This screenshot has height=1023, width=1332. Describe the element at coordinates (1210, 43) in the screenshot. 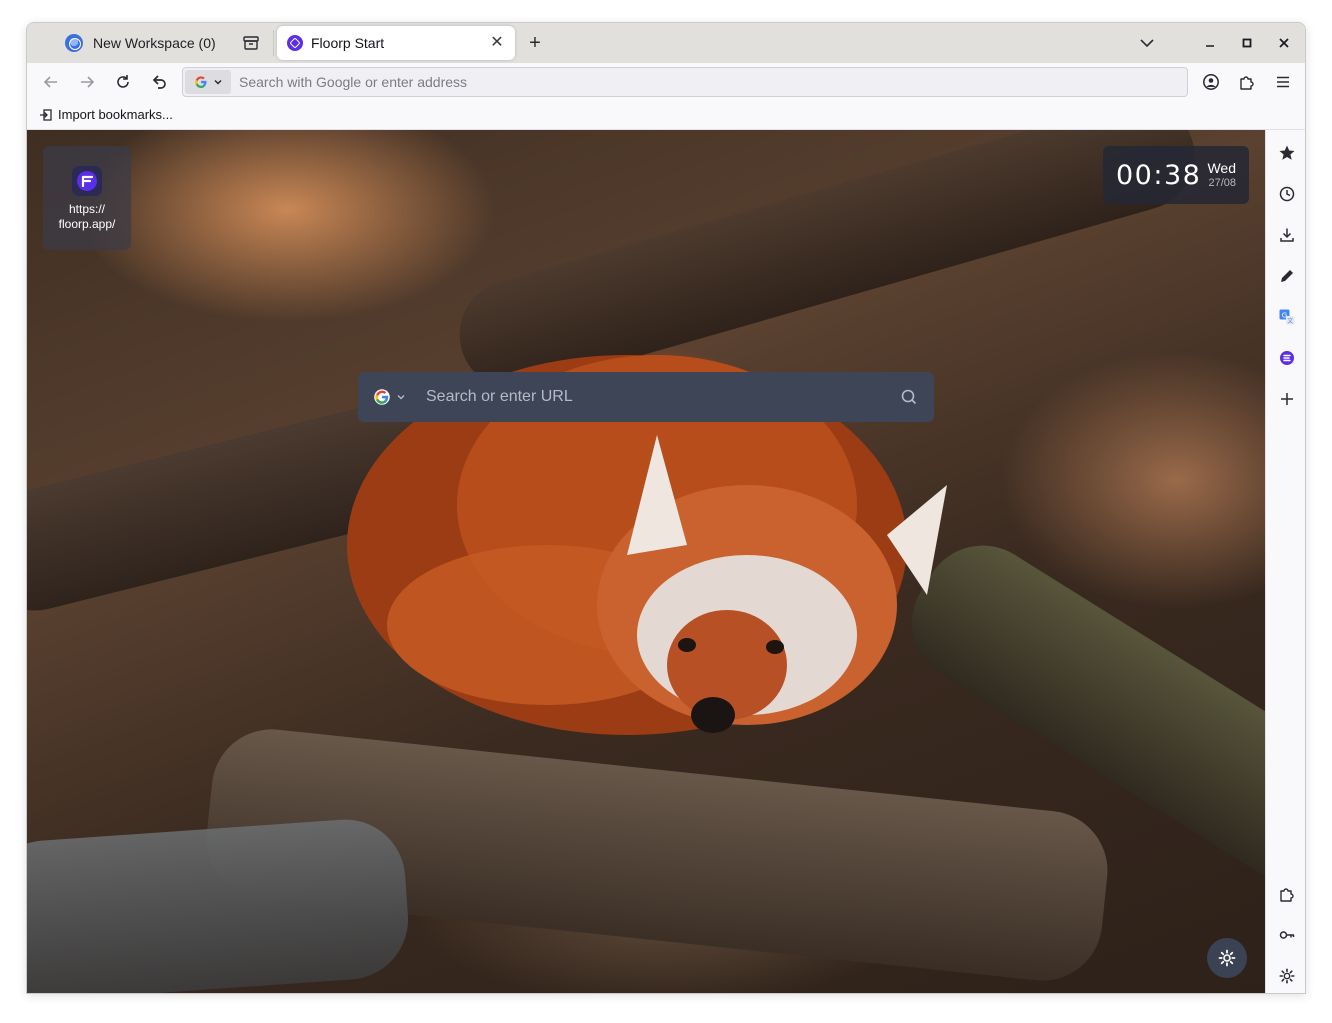

I see `minimize-button` at that location.